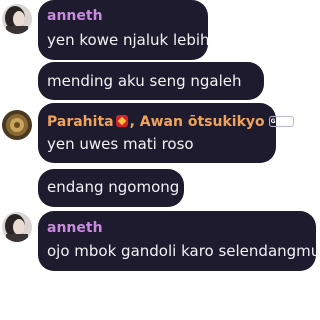 Image resolution: width=320 pixels, height=320 pixels. What do you see at coordinates (113, 187) in the screenshot?
I see `message-text: endang ngomong` at bounding box center [113, 187].